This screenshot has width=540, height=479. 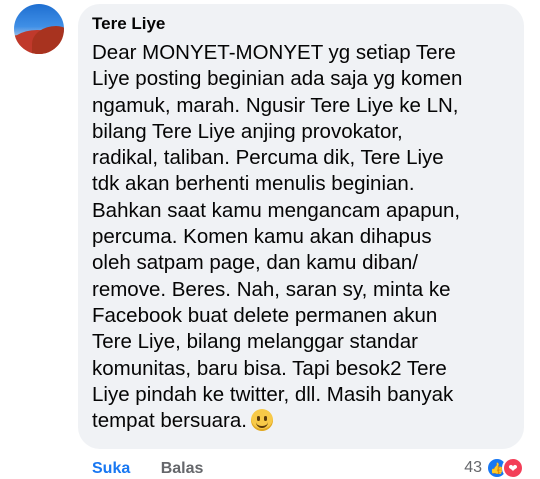 What do you see at coordinates (513, 468) in the screenshot?
I see `love-icon: ❤` at bounding box center [513, 468].